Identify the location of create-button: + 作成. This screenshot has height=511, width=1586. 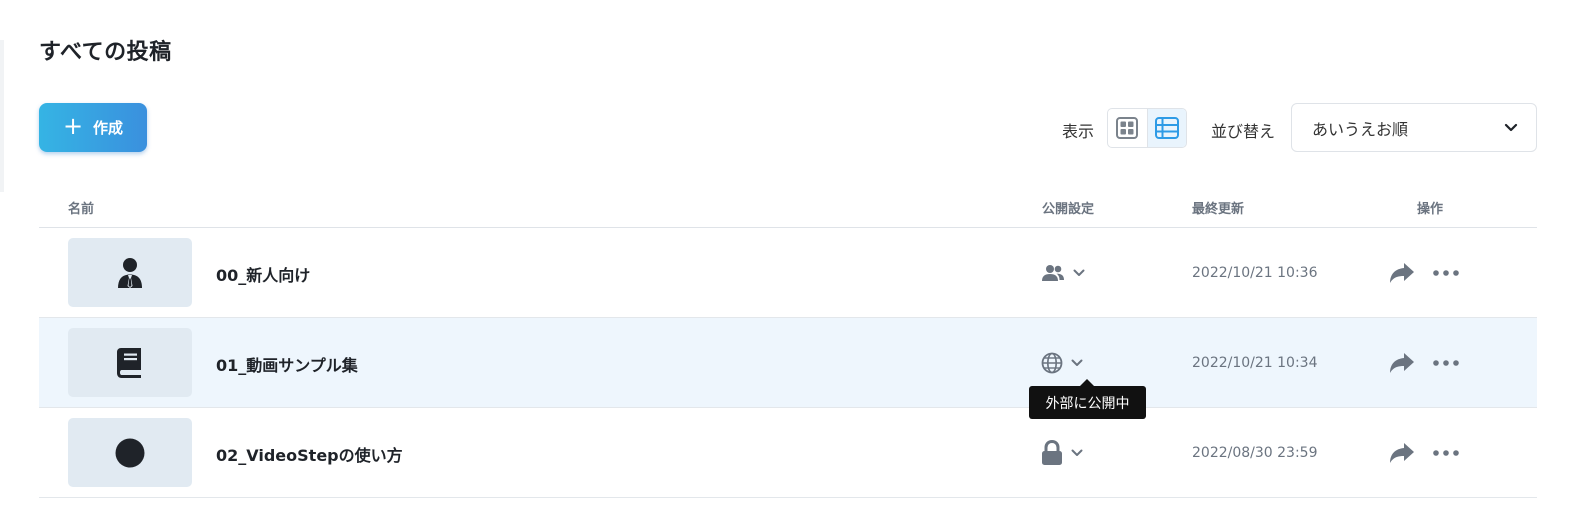
(93, 127).